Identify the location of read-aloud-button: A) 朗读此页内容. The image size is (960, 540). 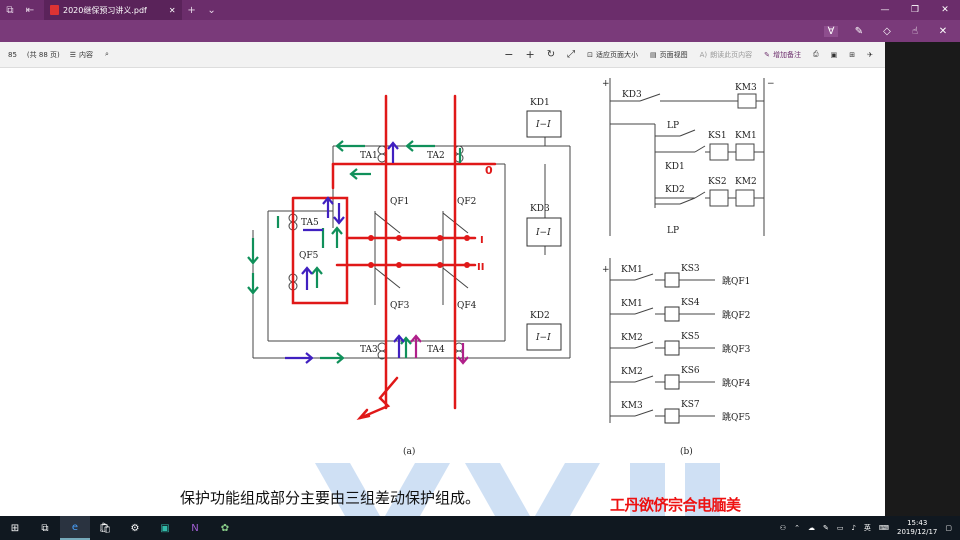
(726, 55).